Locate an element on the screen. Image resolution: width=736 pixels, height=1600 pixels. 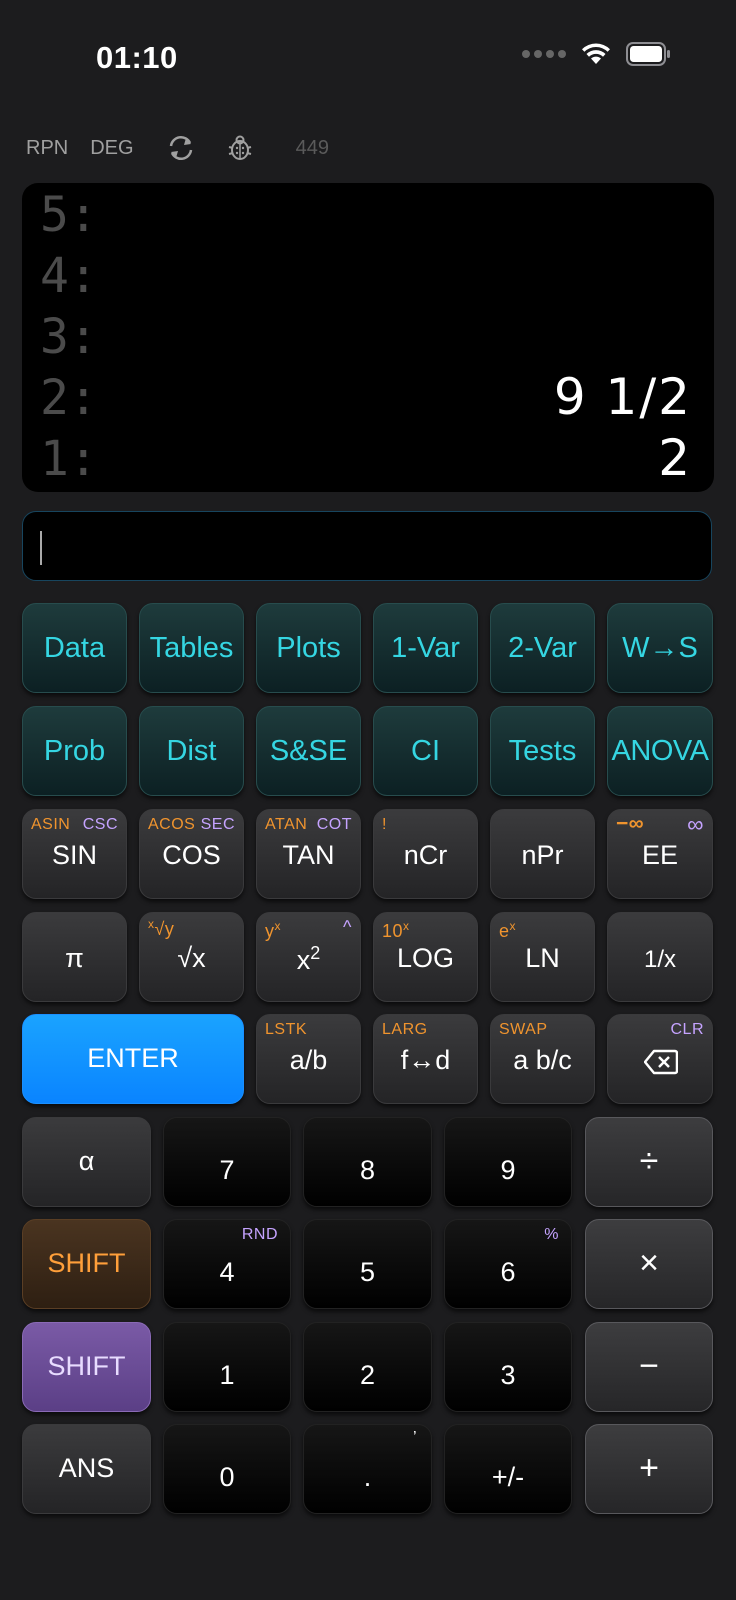
tests-menu-button: Tests is located at coordinates (542, 751).